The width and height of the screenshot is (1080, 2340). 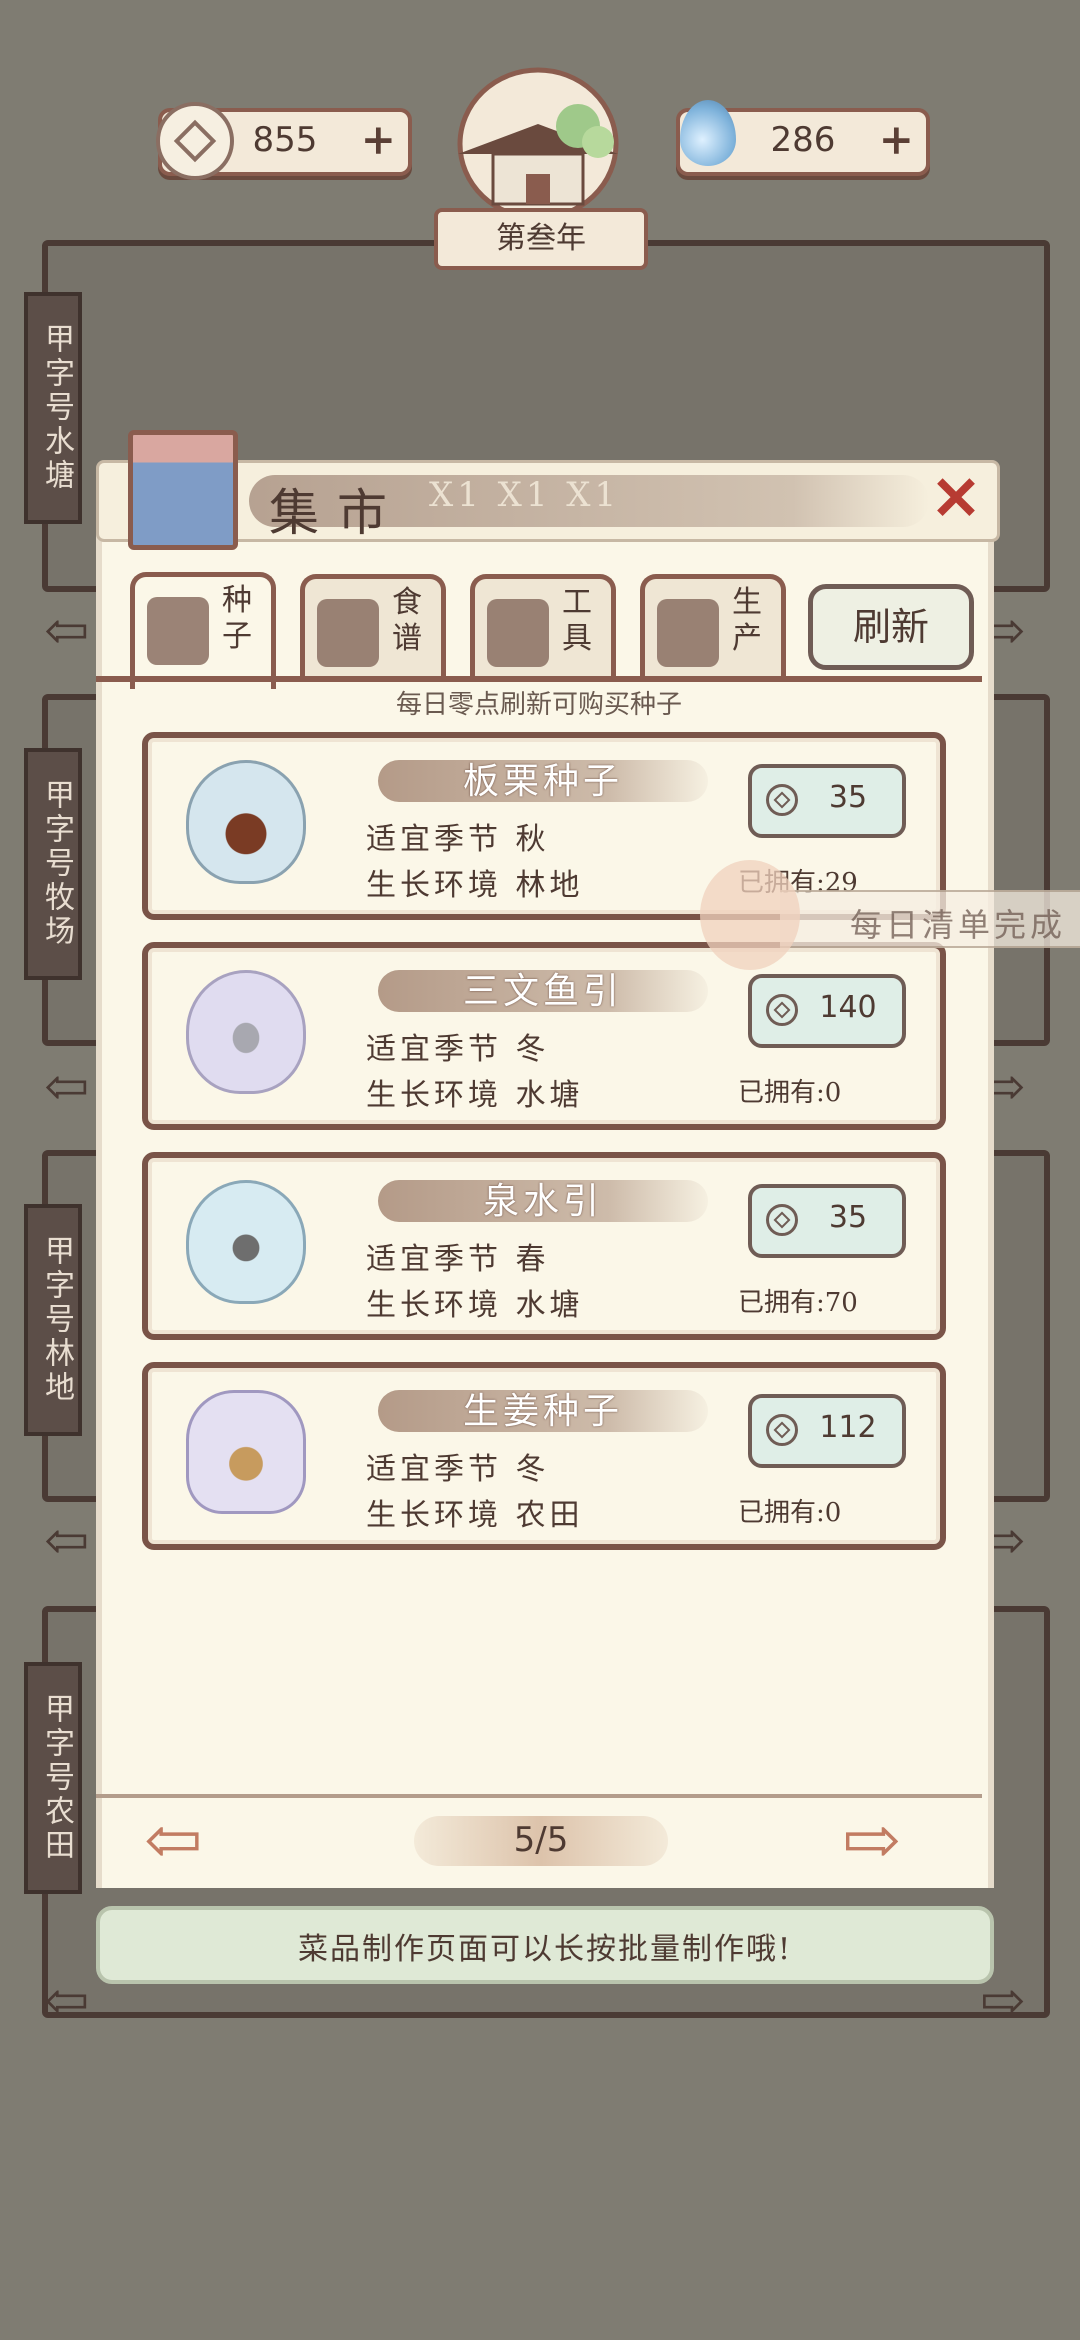 What do you see at coordinates (518, 633) in the screenshot?
I see `tool-icon` at bounding box center [518, 633].